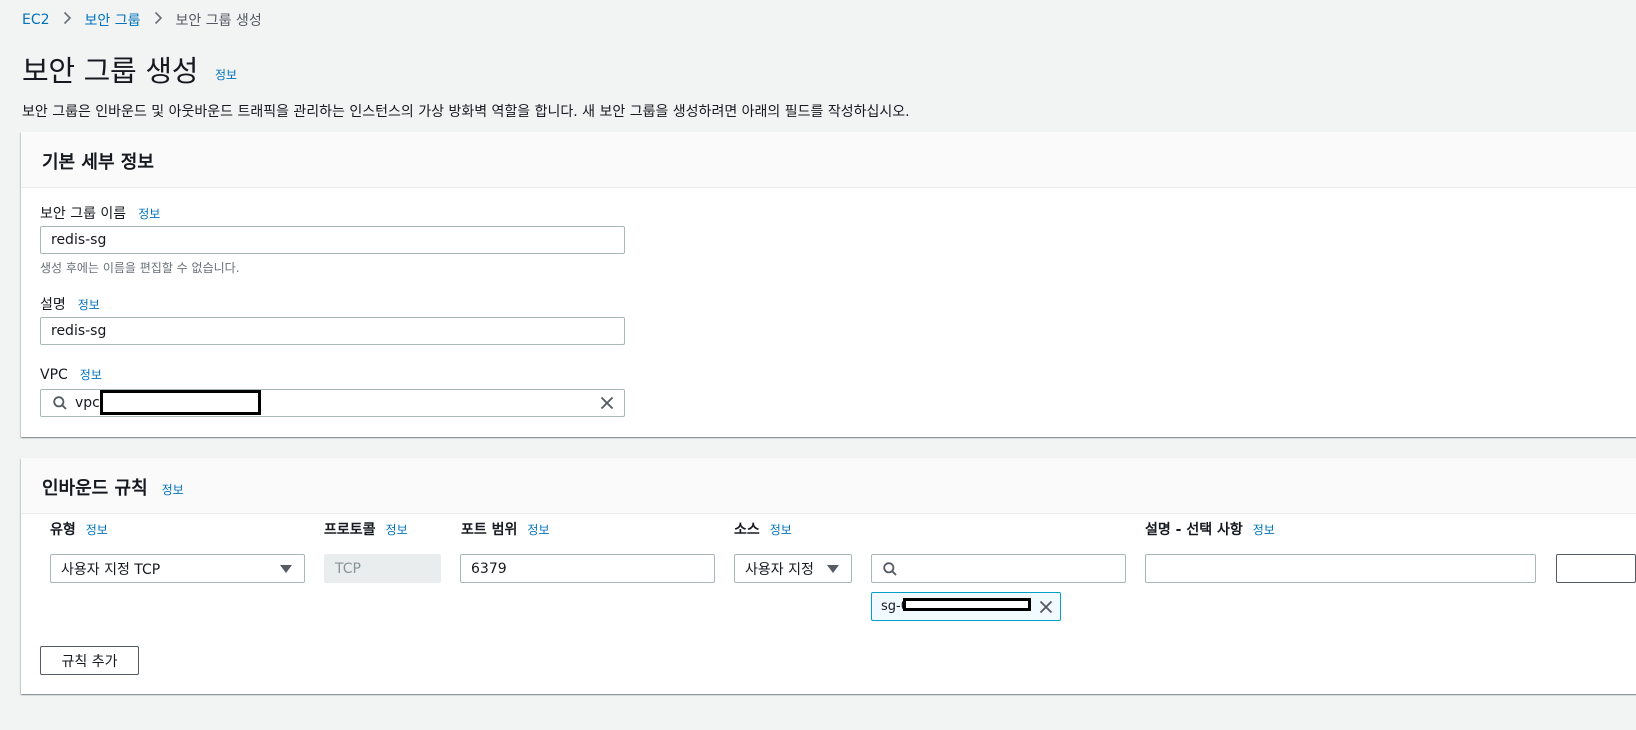 The image size is (1636, 730). What do you see at coordinates (36, 20) in the screenshot?
I see `breadcrumb-ec2-link: EC2` at bounding box center [36, 20].